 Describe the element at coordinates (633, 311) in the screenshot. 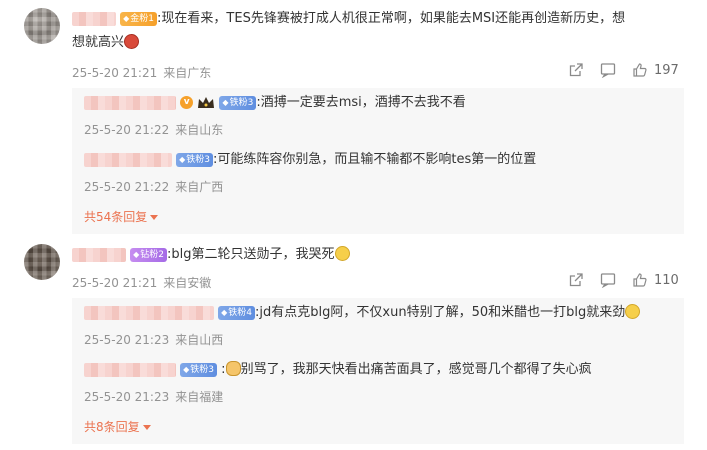

I see `laughing-crying-emoji-icon` at that location.